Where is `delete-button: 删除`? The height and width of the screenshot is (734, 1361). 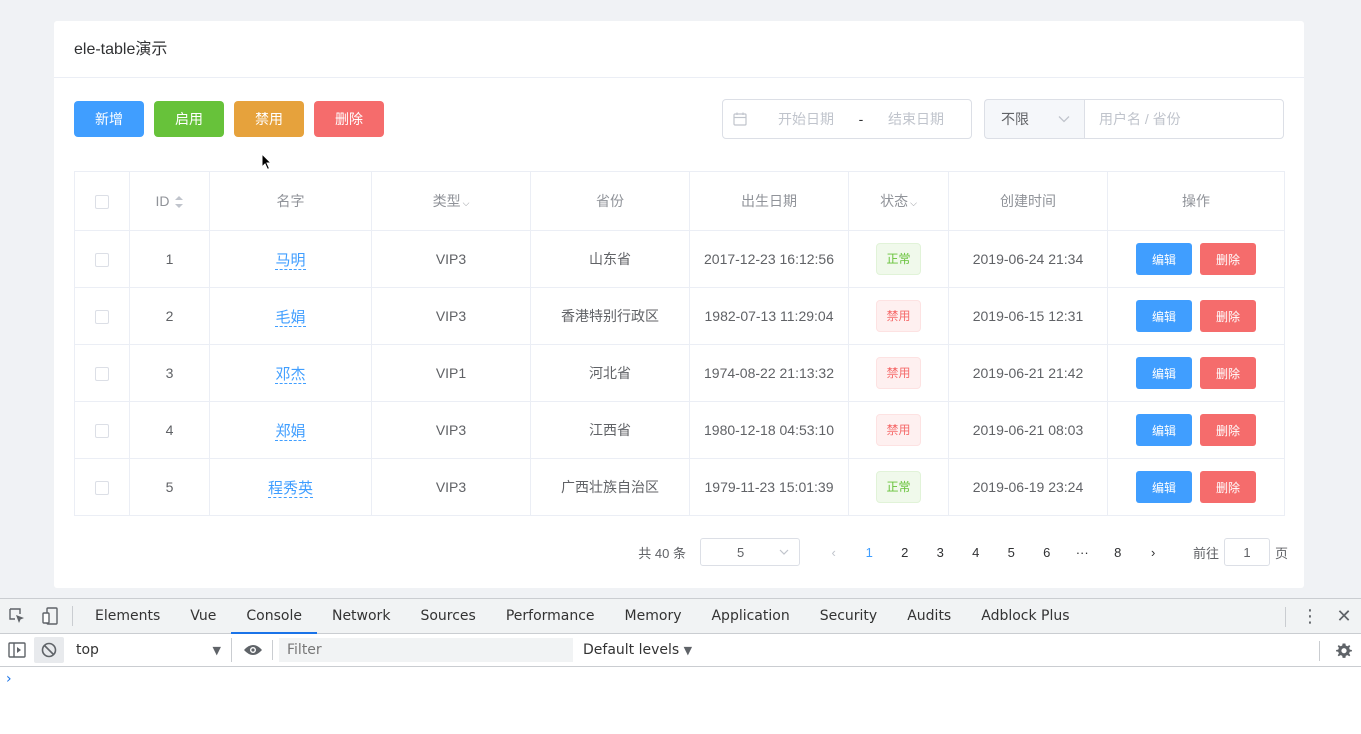 delete-button: 删除 is located at coordinates (349, 119).